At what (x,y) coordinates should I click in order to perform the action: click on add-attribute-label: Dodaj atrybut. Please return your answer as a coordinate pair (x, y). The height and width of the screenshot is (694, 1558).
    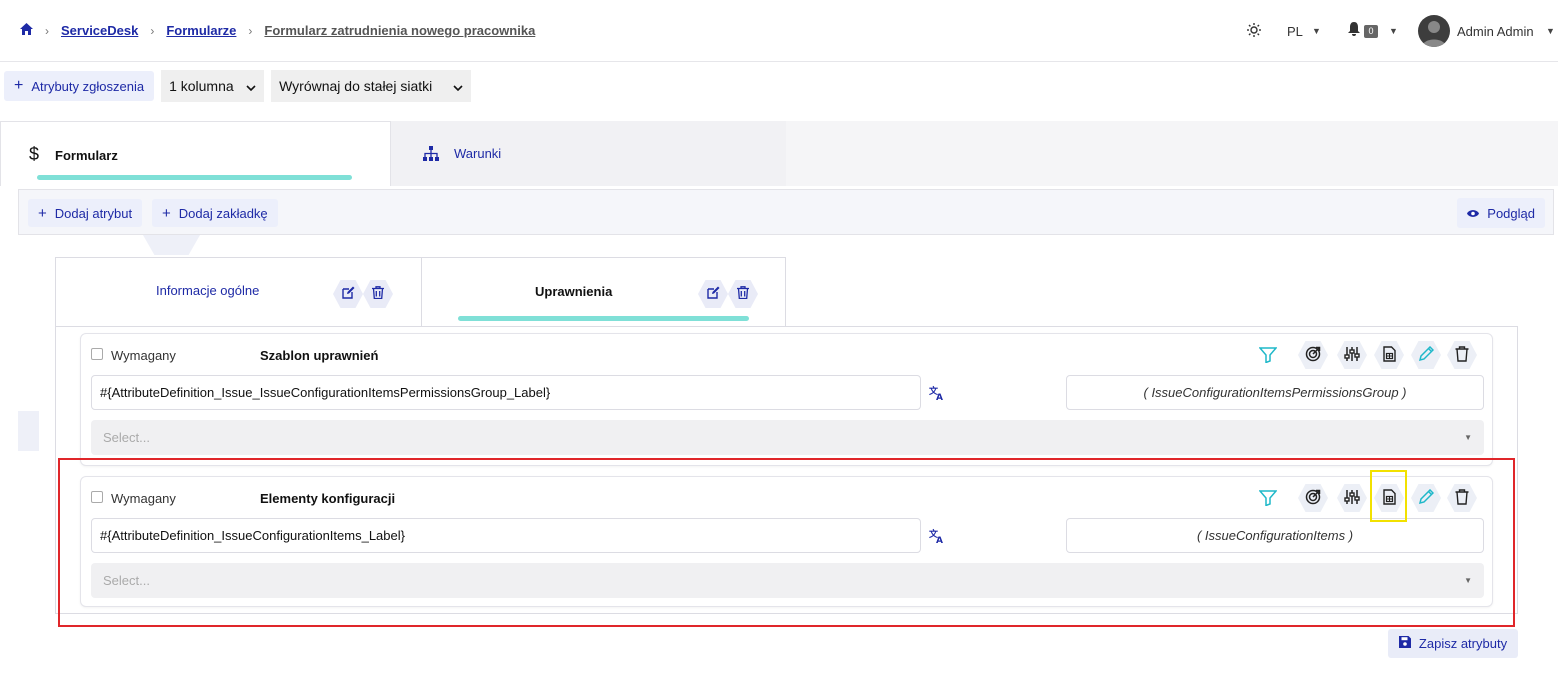
    Looking at the image, I should click on (93, 213).